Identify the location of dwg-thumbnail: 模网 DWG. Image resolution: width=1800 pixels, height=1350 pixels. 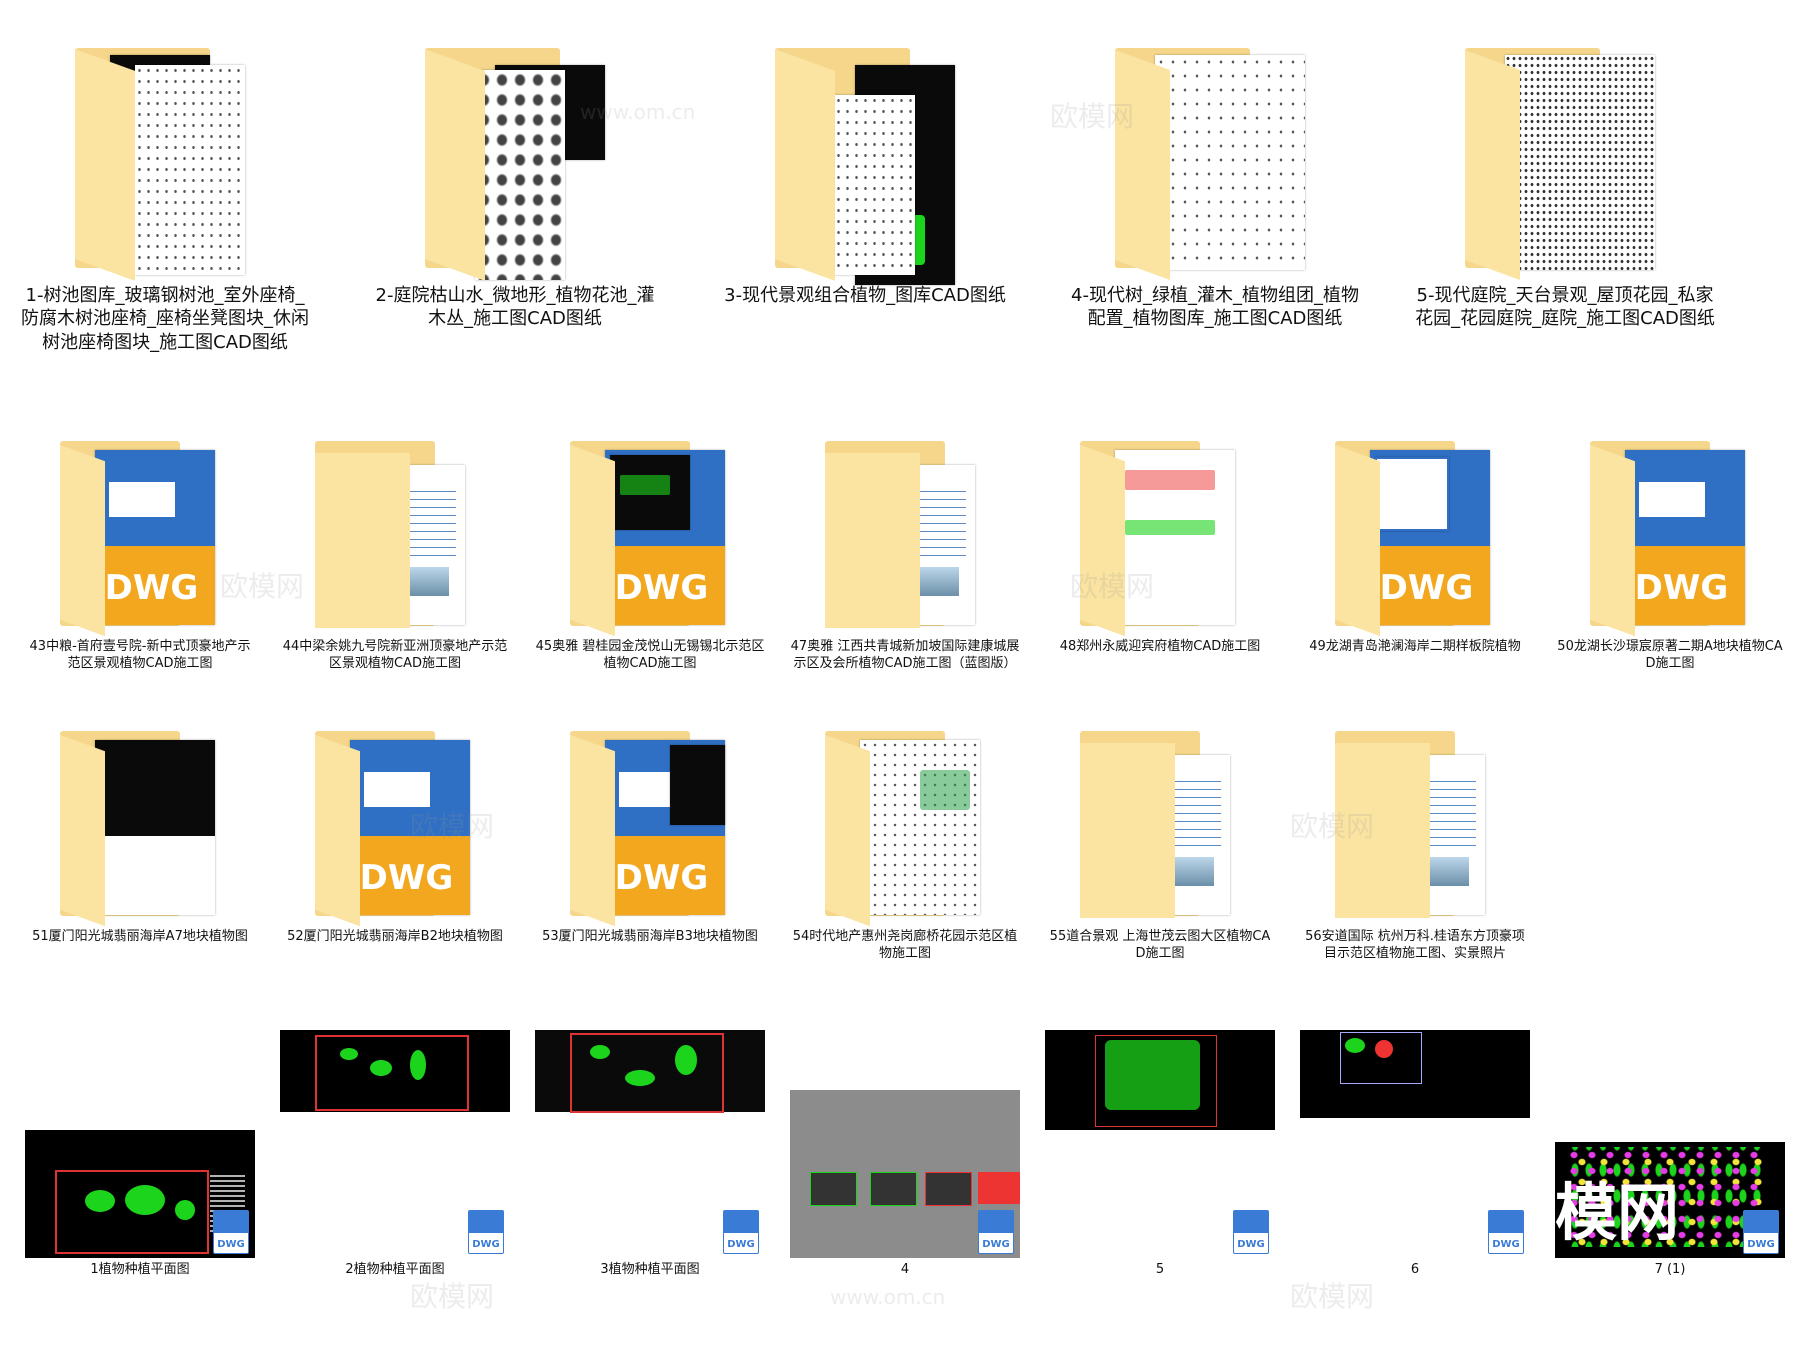
(1670, 1200).